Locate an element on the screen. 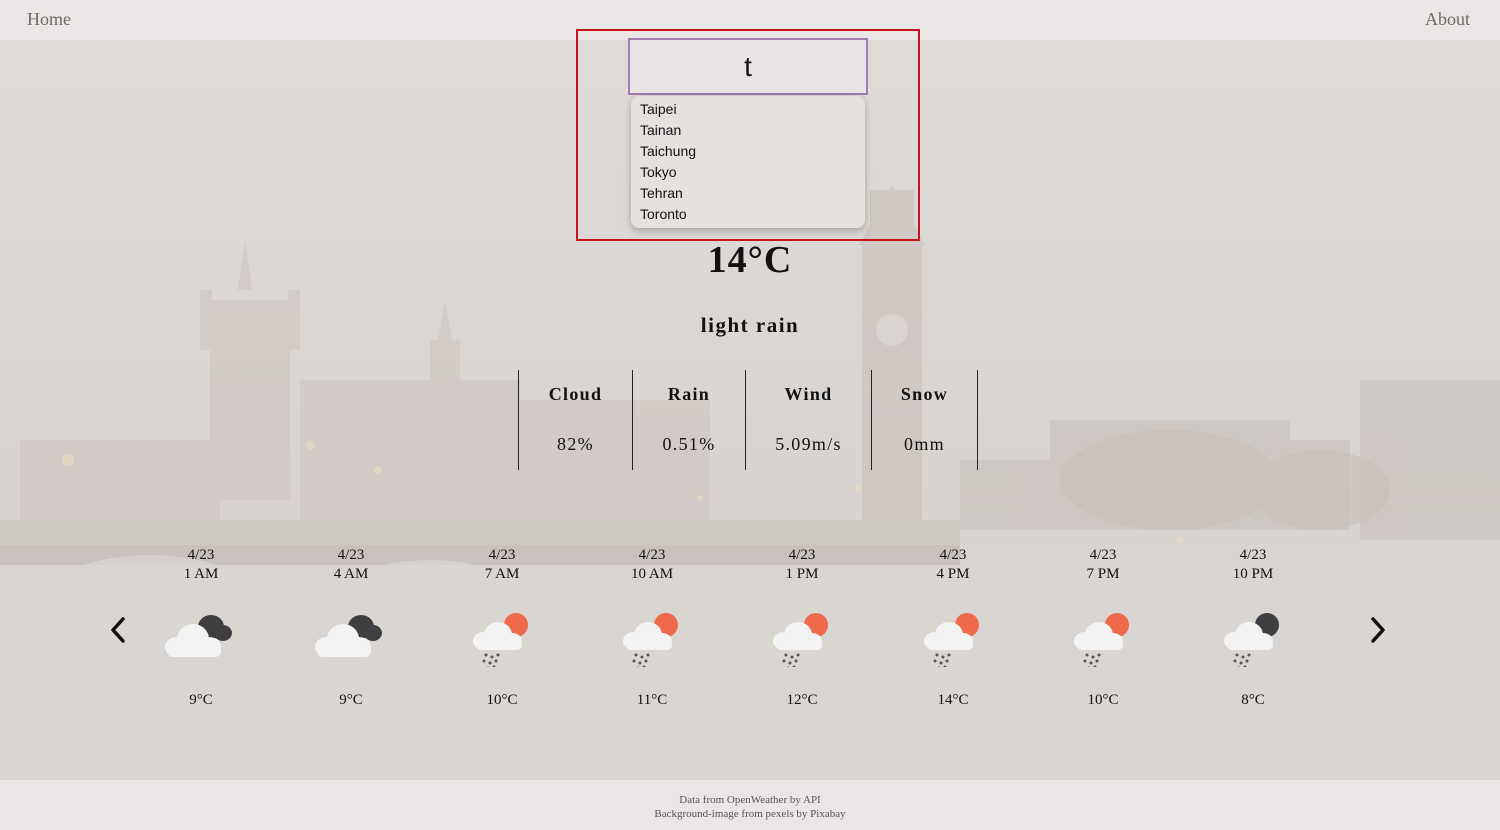 This screenshot has height=830, width=1500. suggestion-item: Toronto is located at coordinates (752, 214).